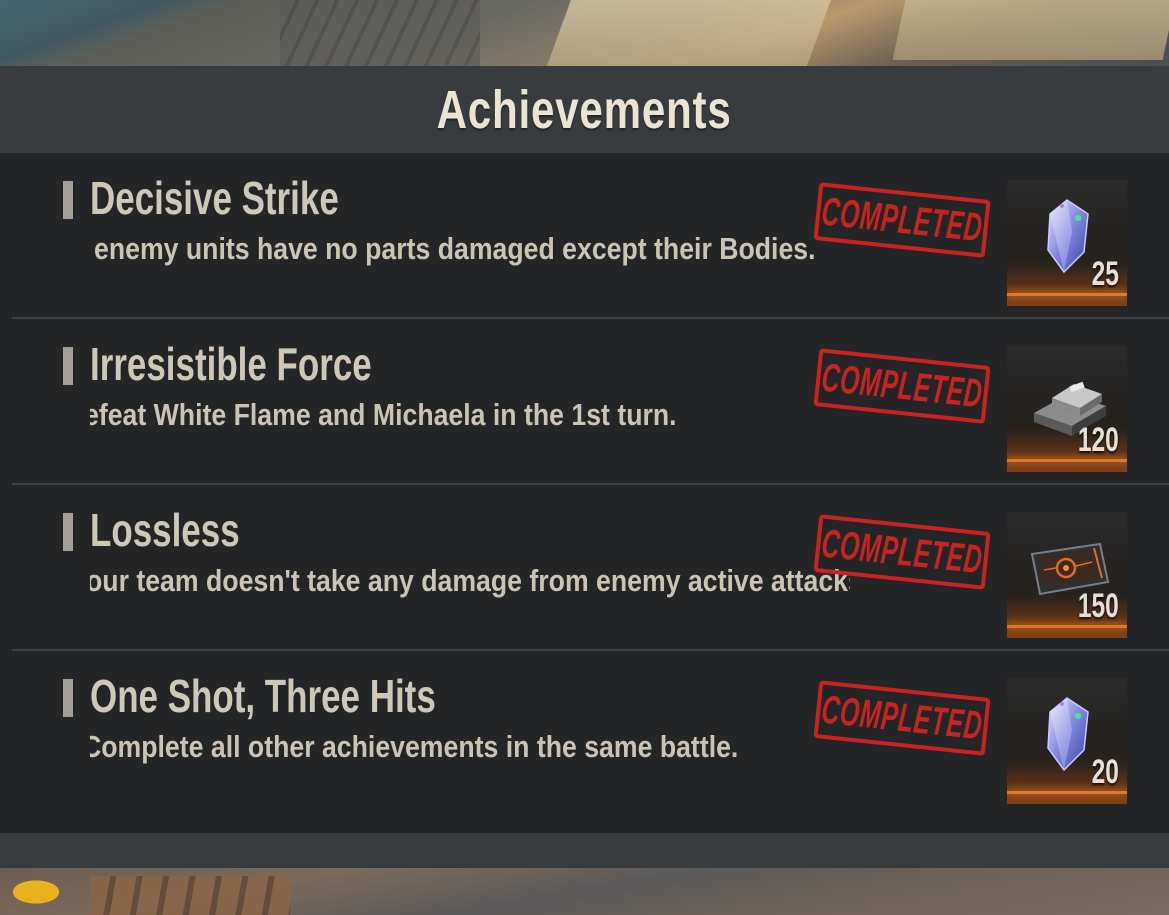  Describe the element at coordinates (1098, 440) in the screenshot. I see `reward-quantity: 120` at that location.